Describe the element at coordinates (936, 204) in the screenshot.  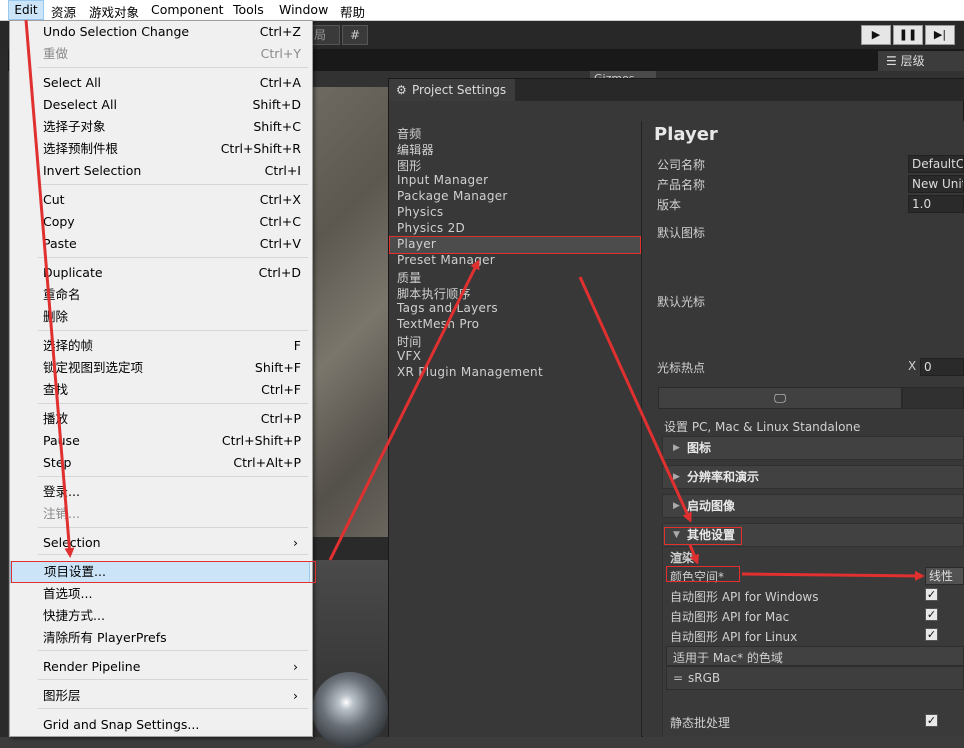
I see `version-field: 1.0` at that location.